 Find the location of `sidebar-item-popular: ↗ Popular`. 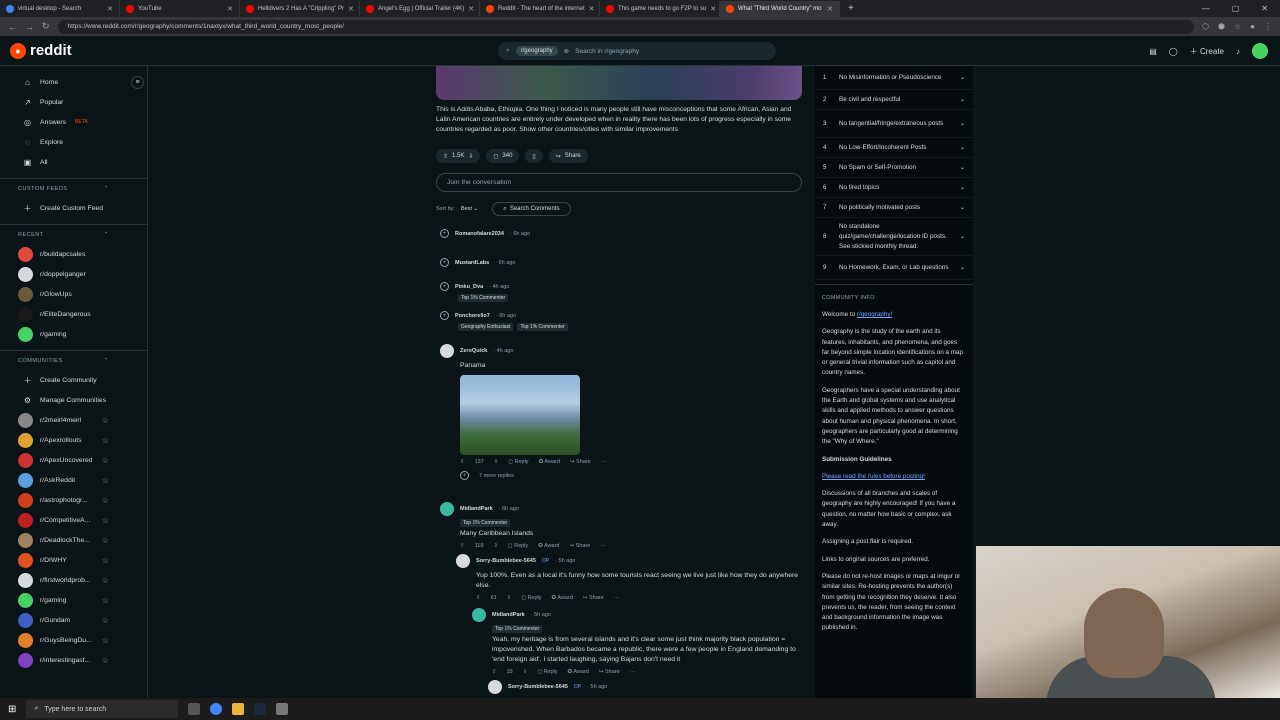

sidebar-item-popular: ↗ Popular is located at coordinates (73, 102).